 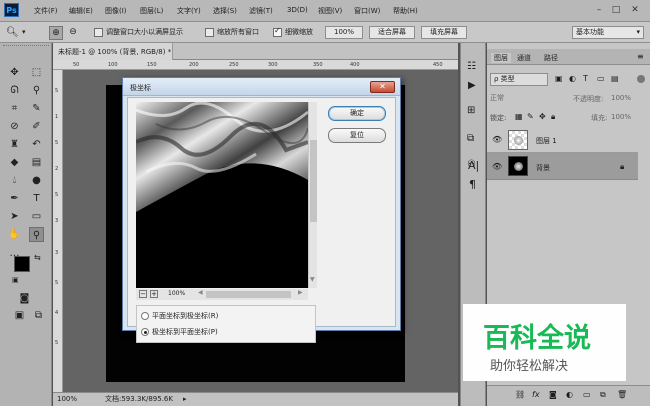 I want to click on rect-to-polar-radio, so click(x=145, y=316).